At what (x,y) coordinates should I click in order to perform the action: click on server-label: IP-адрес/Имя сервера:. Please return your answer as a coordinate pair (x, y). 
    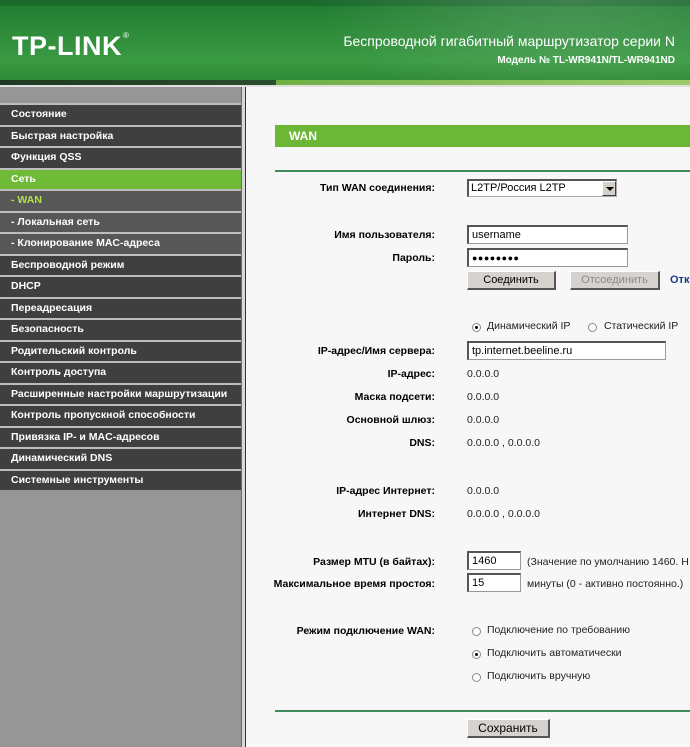
    Looking at the image, I should click on (376, 351).